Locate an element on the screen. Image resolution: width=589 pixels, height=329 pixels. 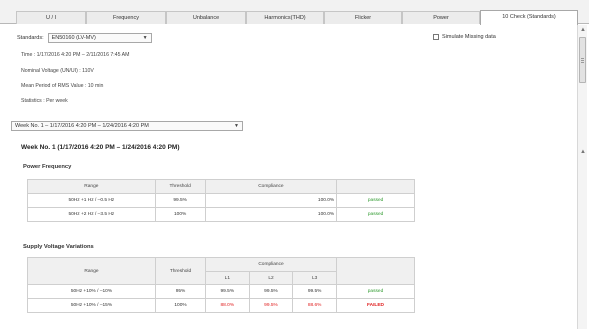
standards-label: Standards: is located at coordinates (30, 38).